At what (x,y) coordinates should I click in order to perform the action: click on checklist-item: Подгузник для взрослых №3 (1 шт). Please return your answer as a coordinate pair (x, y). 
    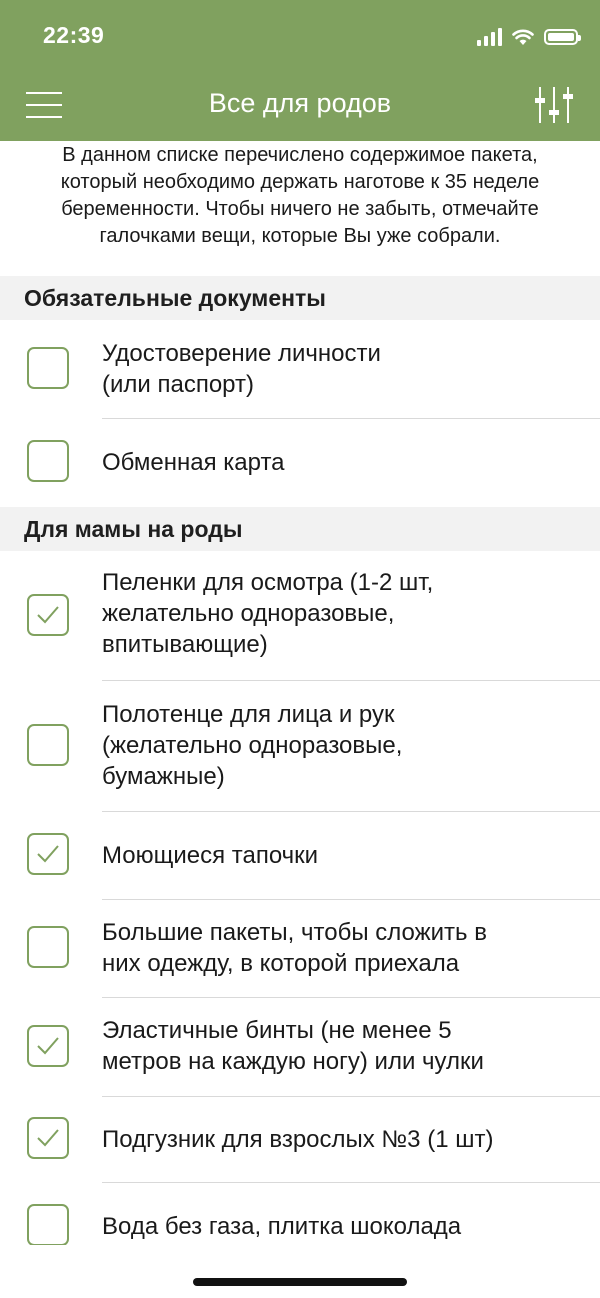
    Looking at the image, I should click on (300, 1140).